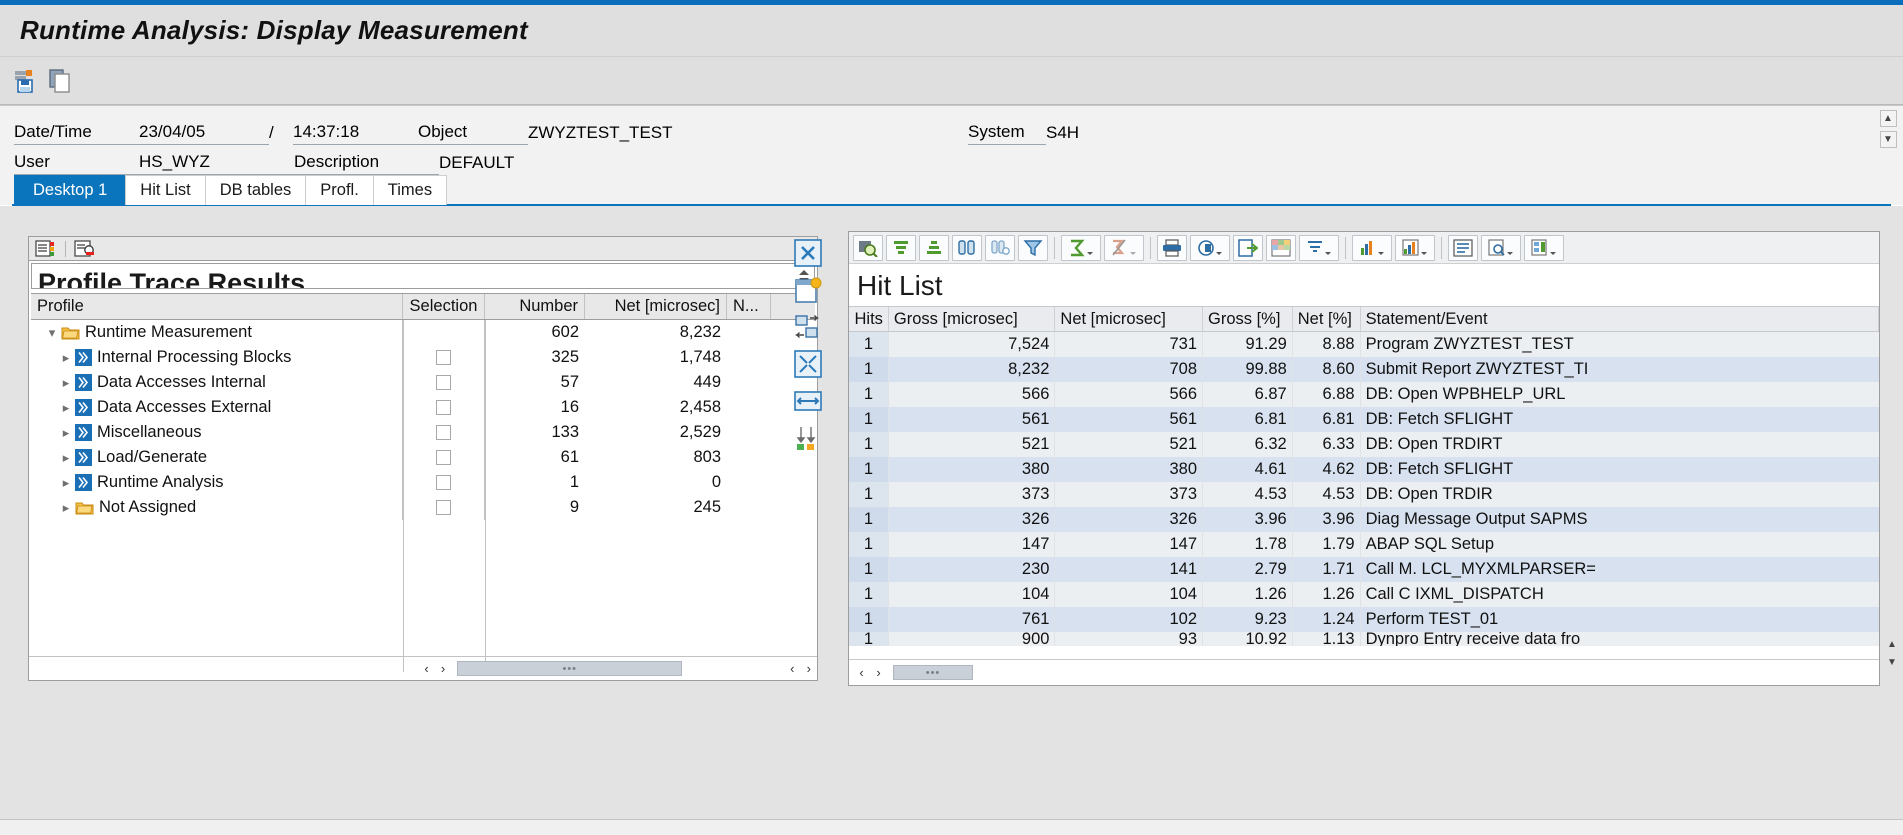  I want to click on table-row: ▸ Data Accesses Internal 57 449, so click(423, 382).